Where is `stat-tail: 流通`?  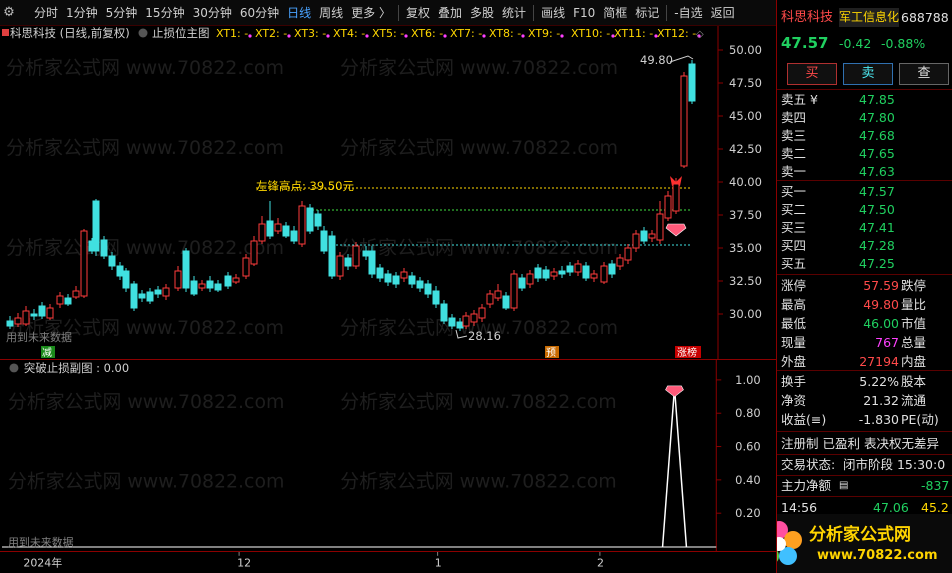 stat-tail: 流通 is located at coordinates (914, 400).